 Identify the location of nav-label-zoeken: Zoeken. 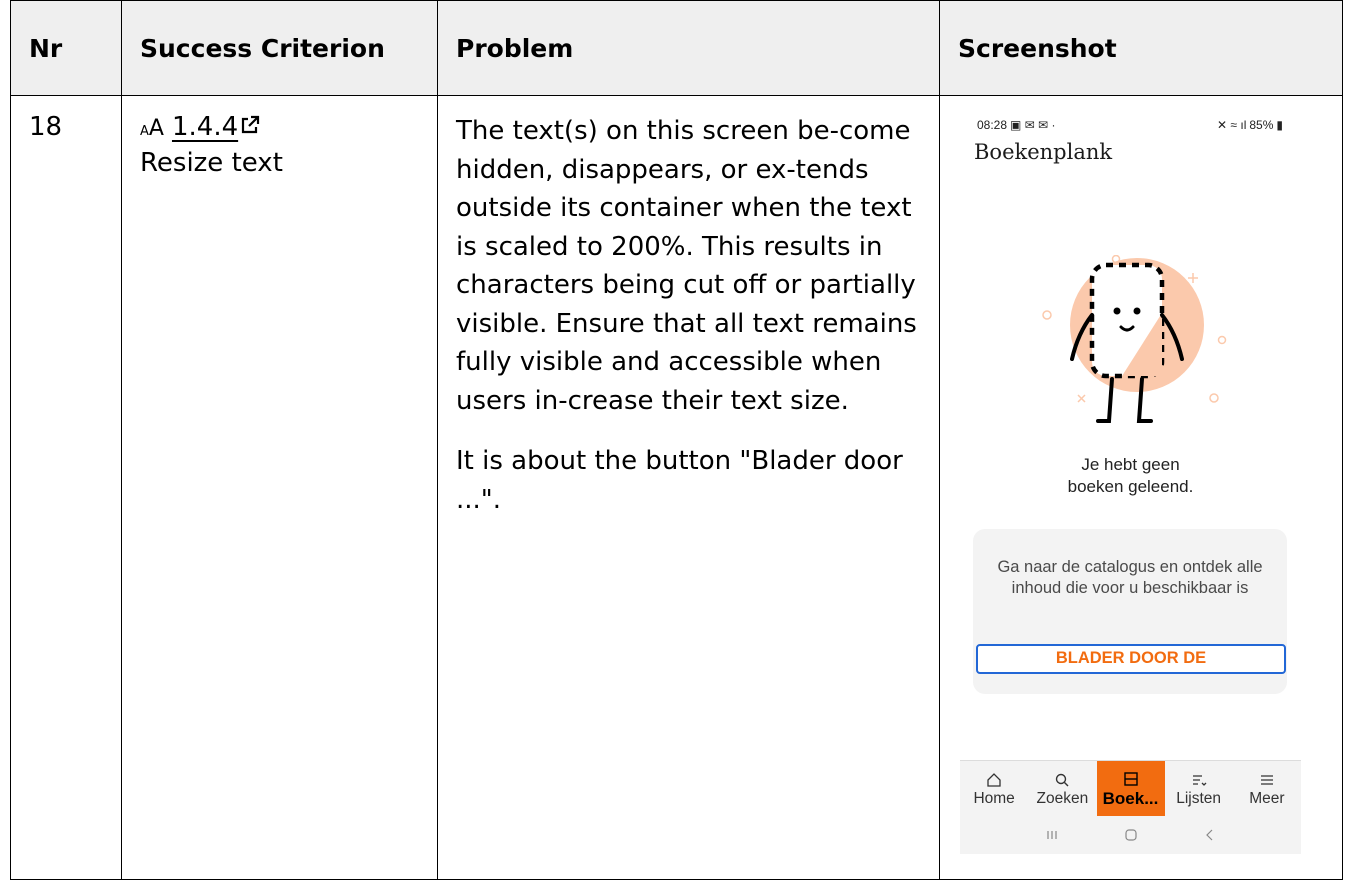
(1062, 798).